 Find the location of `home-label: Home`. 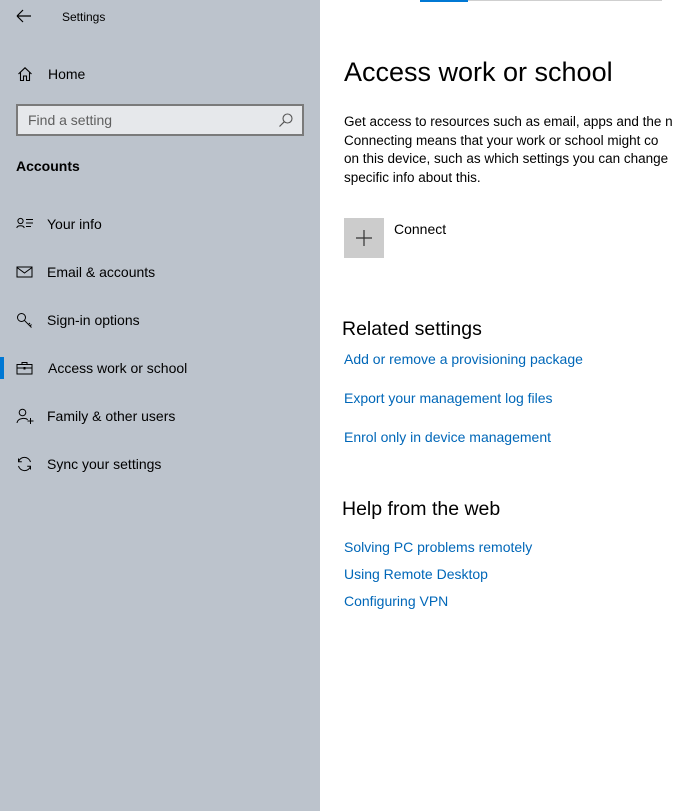

home-label: Home is located at coordinates (67, 74).